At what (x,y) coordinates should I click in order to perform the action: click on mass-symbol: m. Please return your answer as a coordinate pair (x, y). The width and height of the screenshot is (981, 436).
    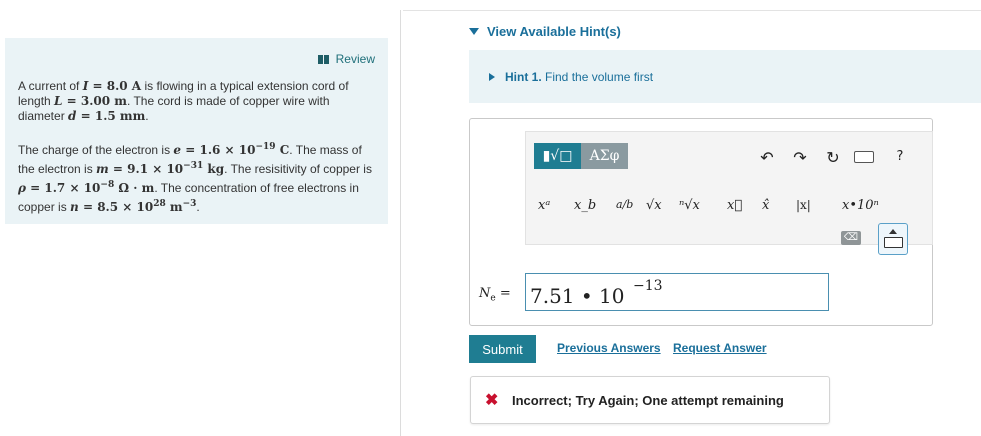
    Looking at the image, I should click on (102, 169).